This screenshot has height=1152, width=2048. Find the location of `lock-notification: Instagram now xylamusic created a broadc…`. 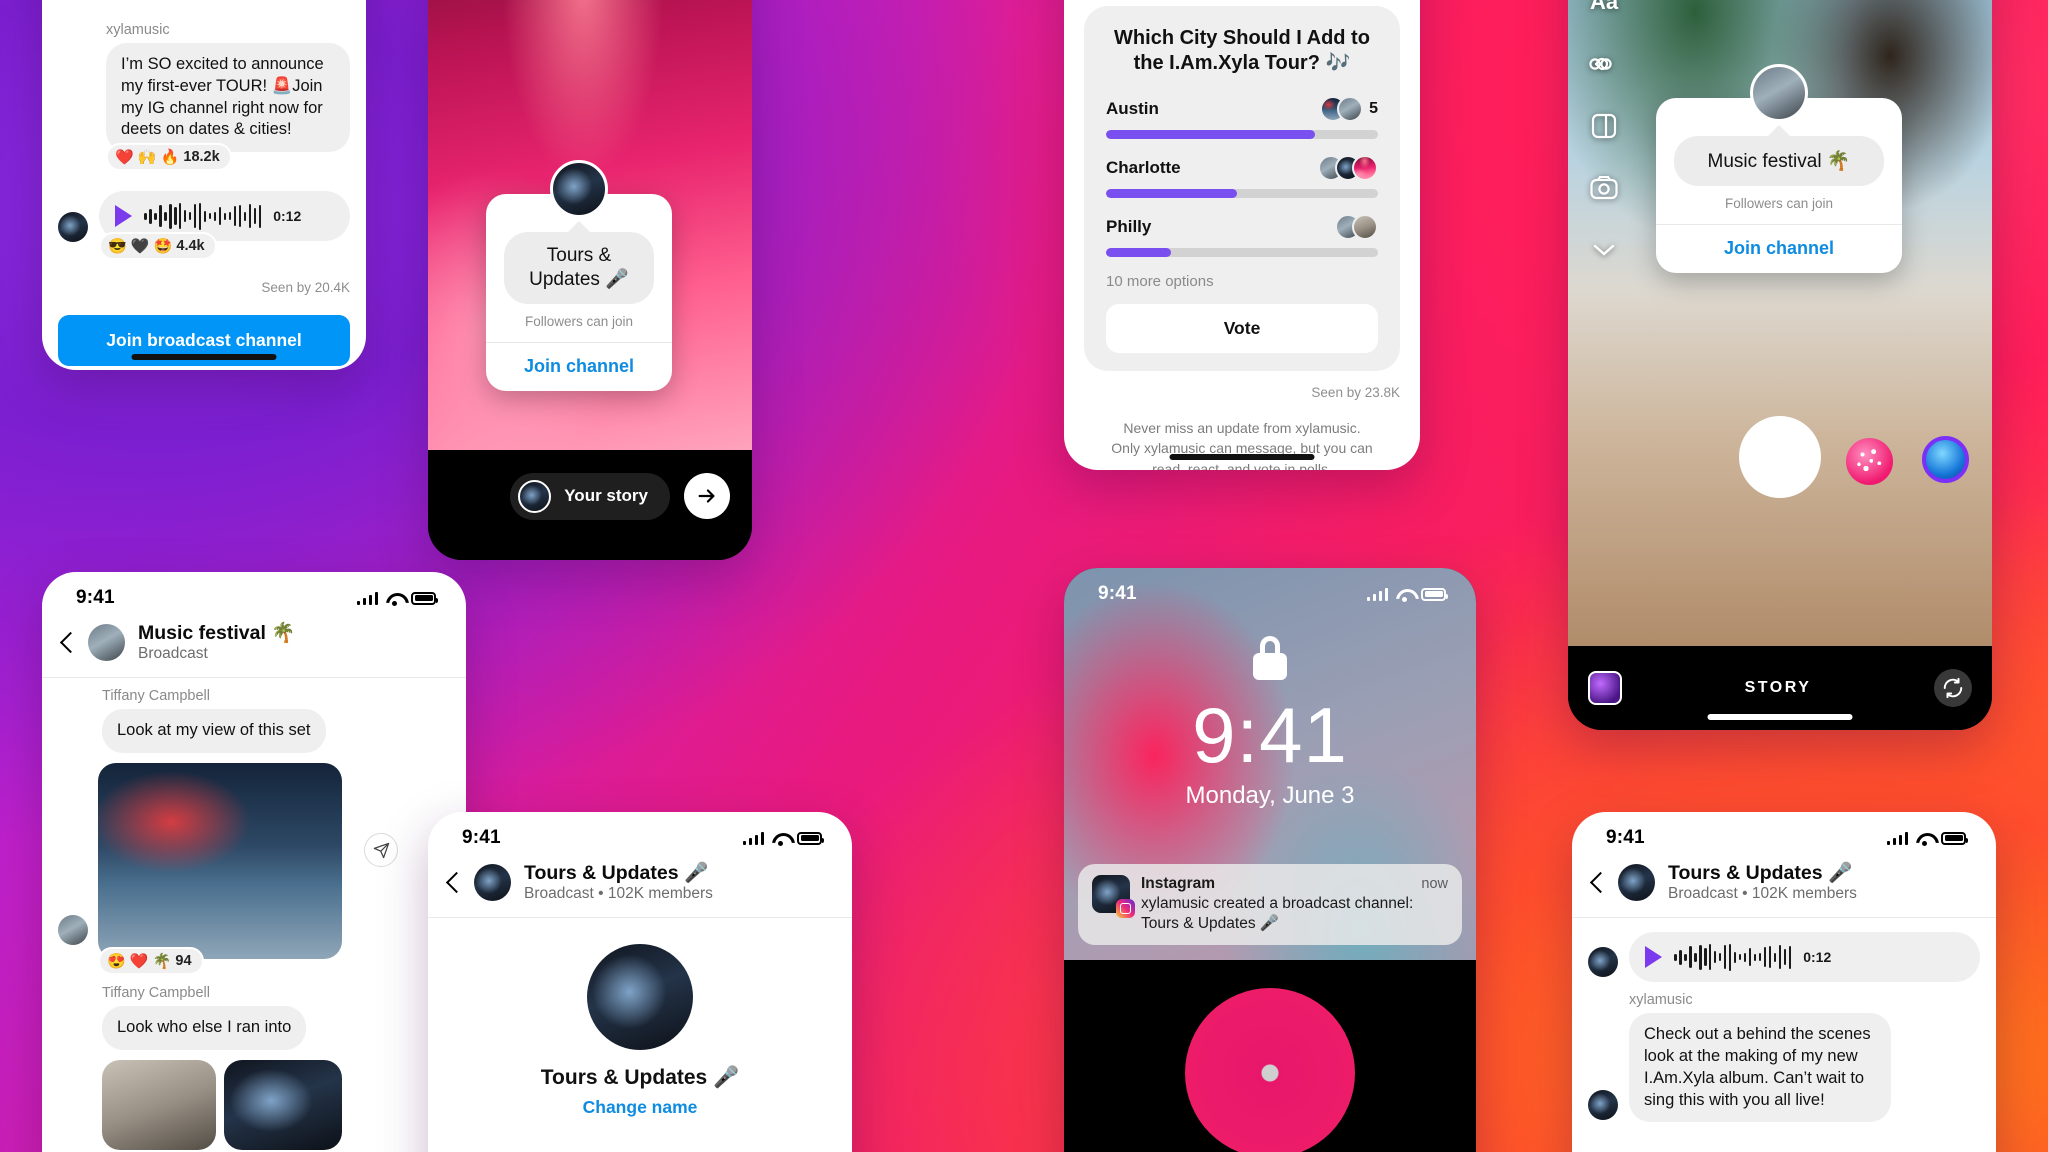

lock-notification: Instagram now xylamusic created a broadc… is located at coordinates (1270, 905).